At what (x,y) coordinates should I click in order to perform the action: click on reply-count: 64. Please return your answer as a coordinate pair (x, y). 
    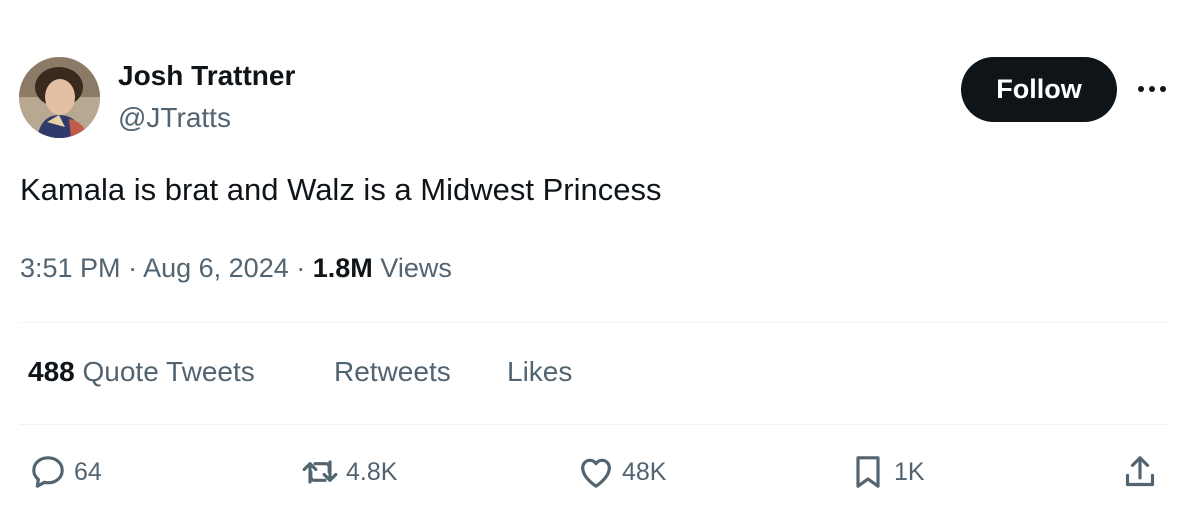
    Looking at the image, I should click on (88, 471).